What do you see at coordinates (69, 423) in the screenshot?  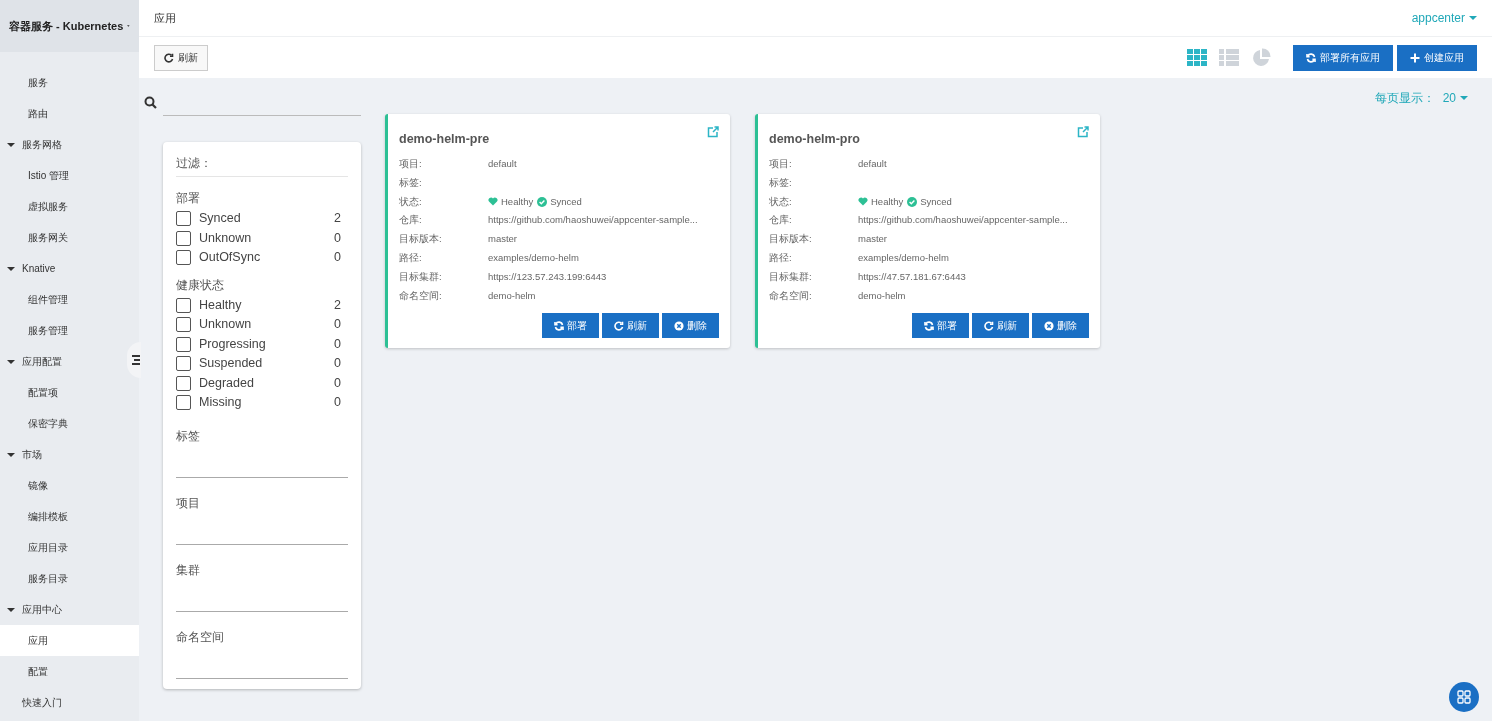 I see `sidebar-item: 保密字典` at bounding box center [69, 423].